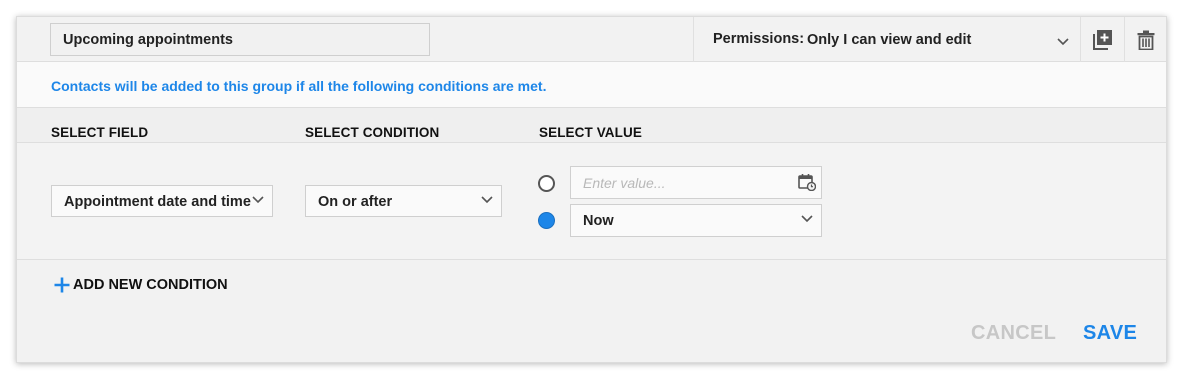  Describe the element at coordinates (591, 39) in the screenshot. I see `editor-header: Permissions: Only I can view and edit` at that location.